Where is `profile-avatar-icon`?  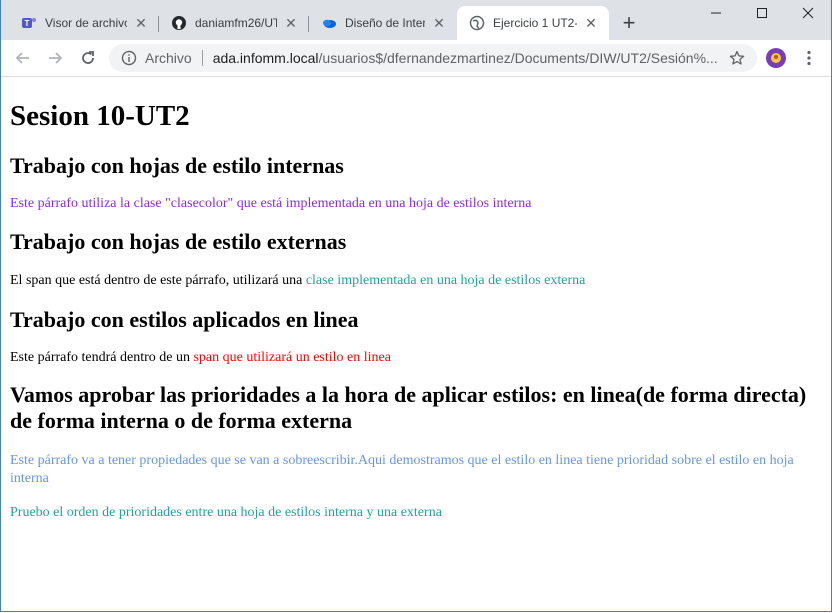 profile-avatar-icon is located at coordinates (776, 58).